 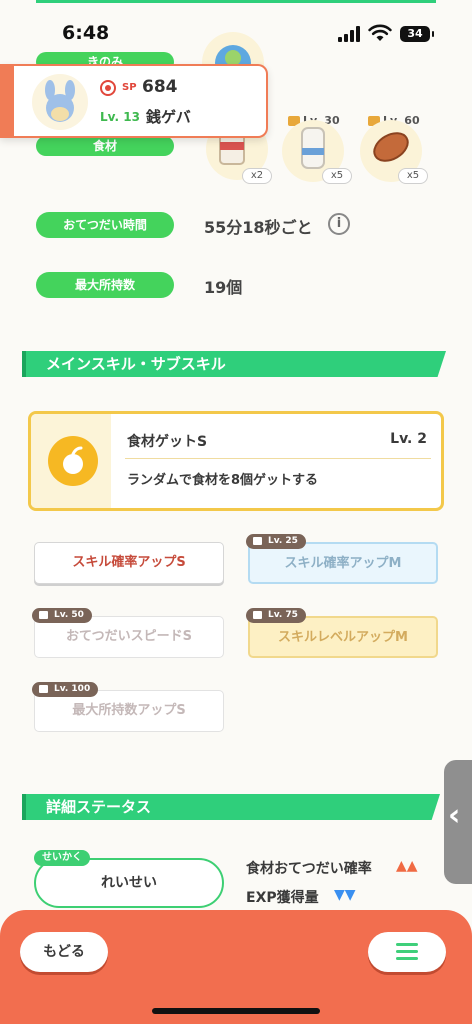 I want to click on sub-skill-5-unlock: Lv. 100, so click(x=65, y=689).